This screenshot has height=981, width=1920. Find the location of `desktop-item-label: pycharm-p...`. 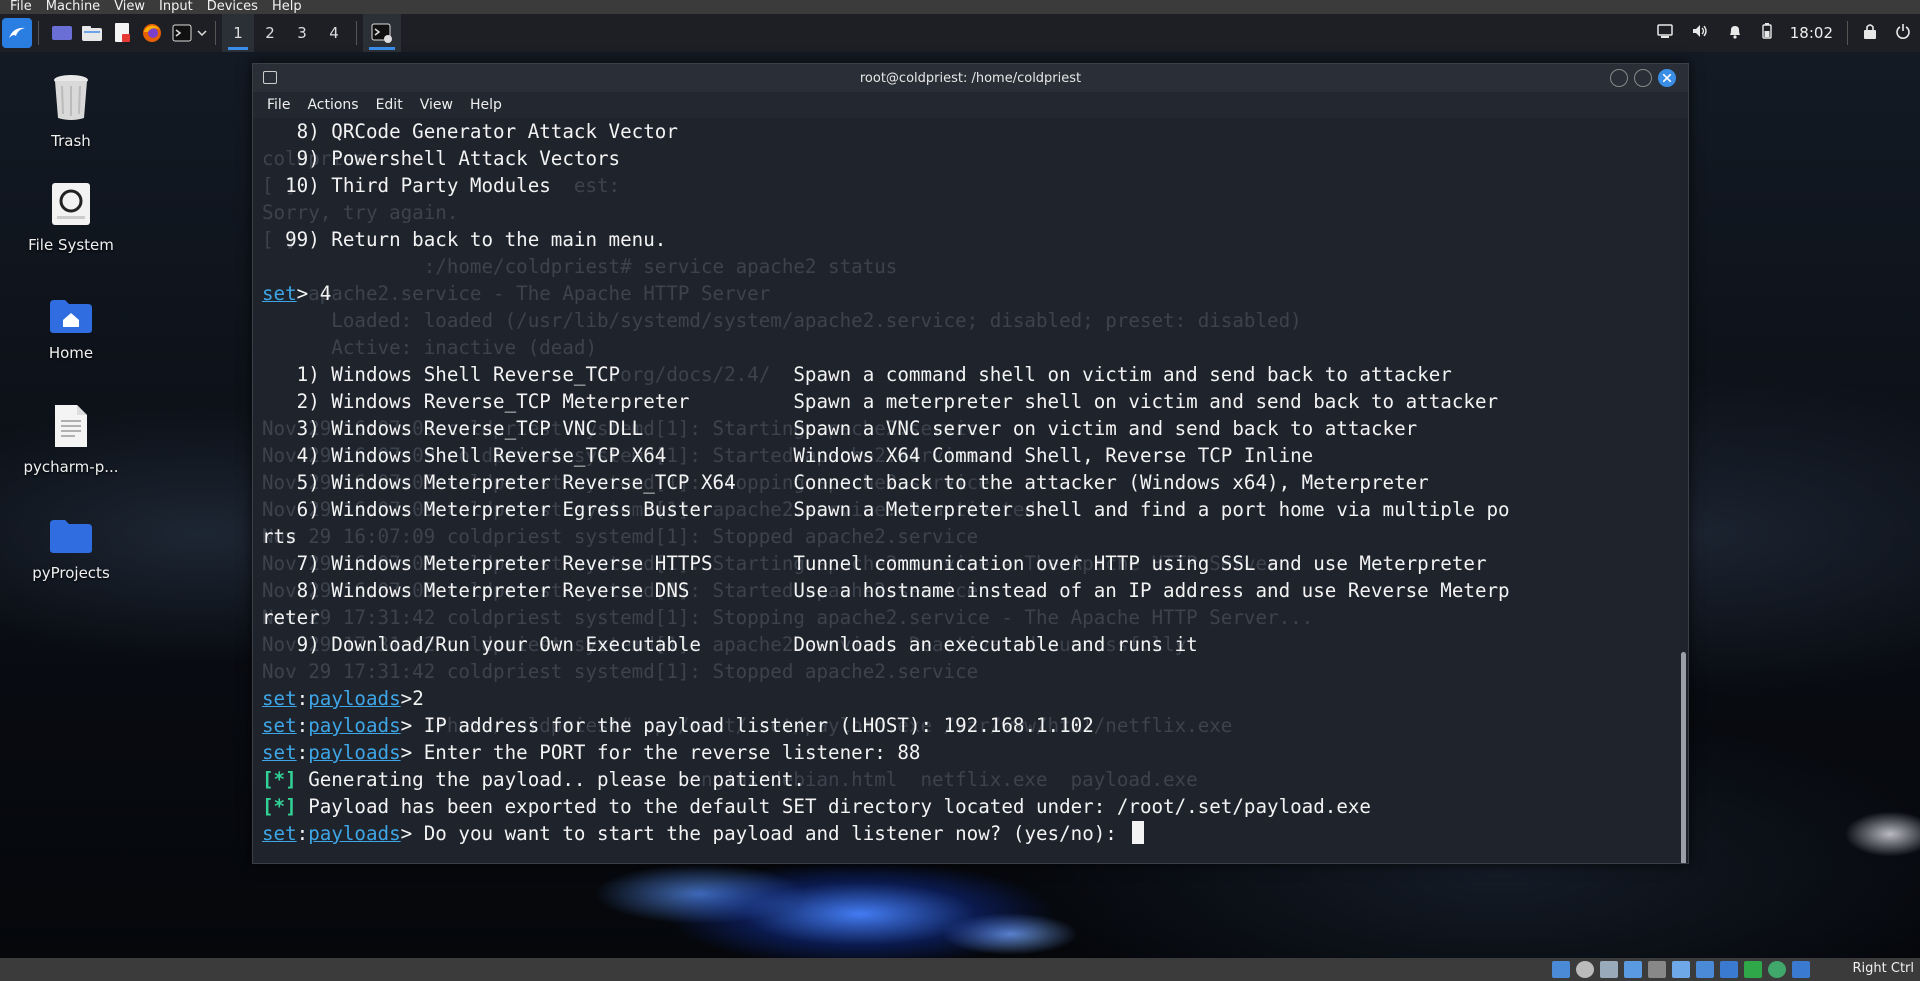

desktop-item-label: pycharm-p... is located at coordinates (71, 467).